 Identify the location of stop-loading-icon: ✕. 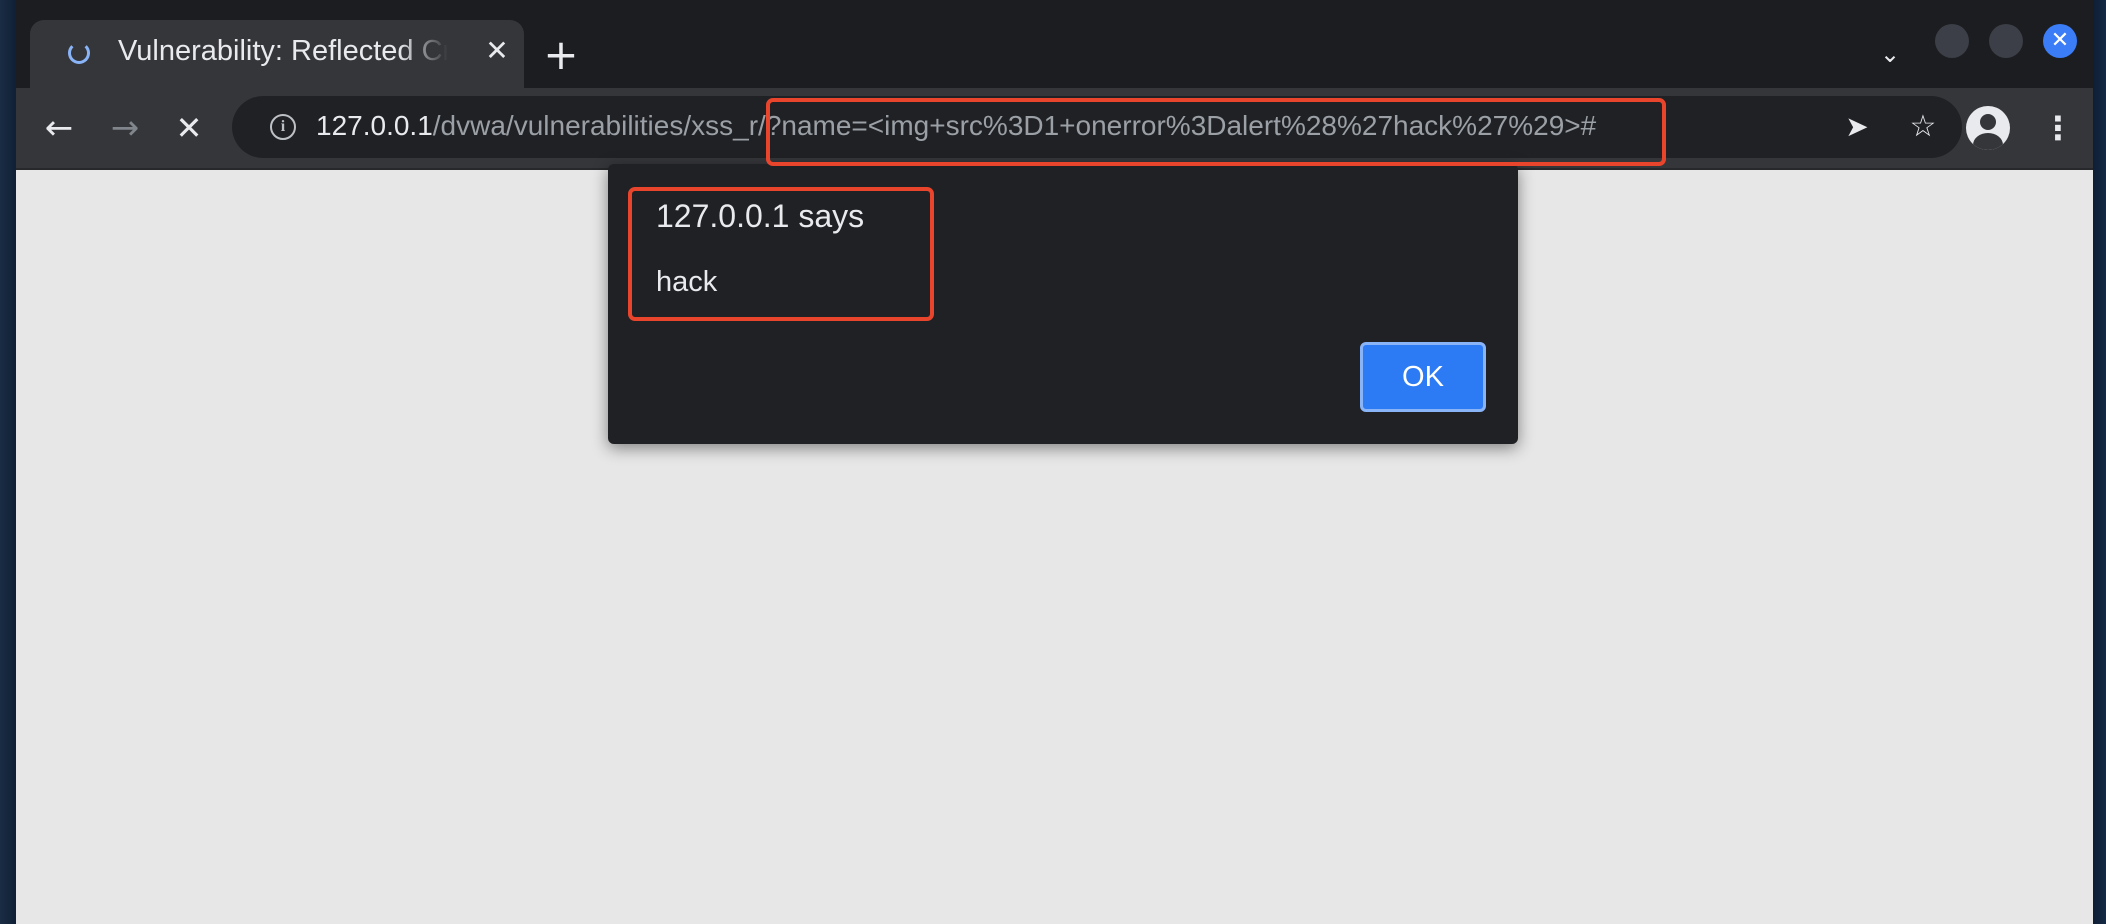
(189, 128).